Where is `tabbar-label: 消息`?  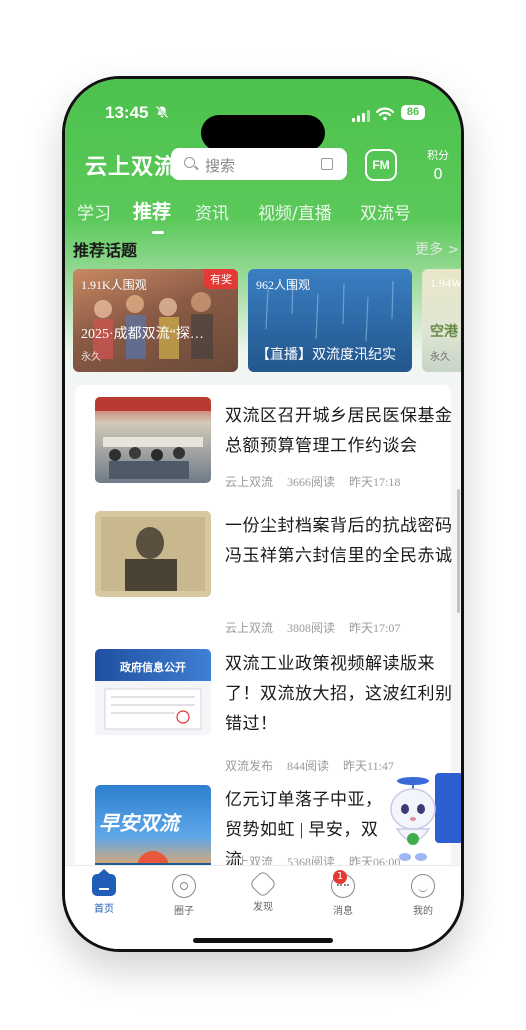
tabbar-label: 消息 is located at coordinates (343, 911).